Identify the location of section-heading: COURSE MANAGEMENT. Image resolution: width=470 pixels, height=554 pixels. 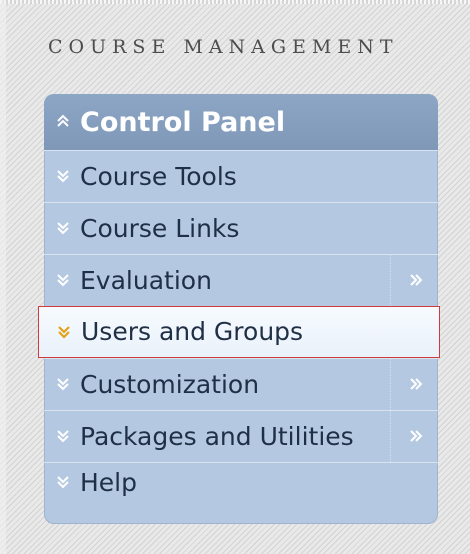
(223, 47).